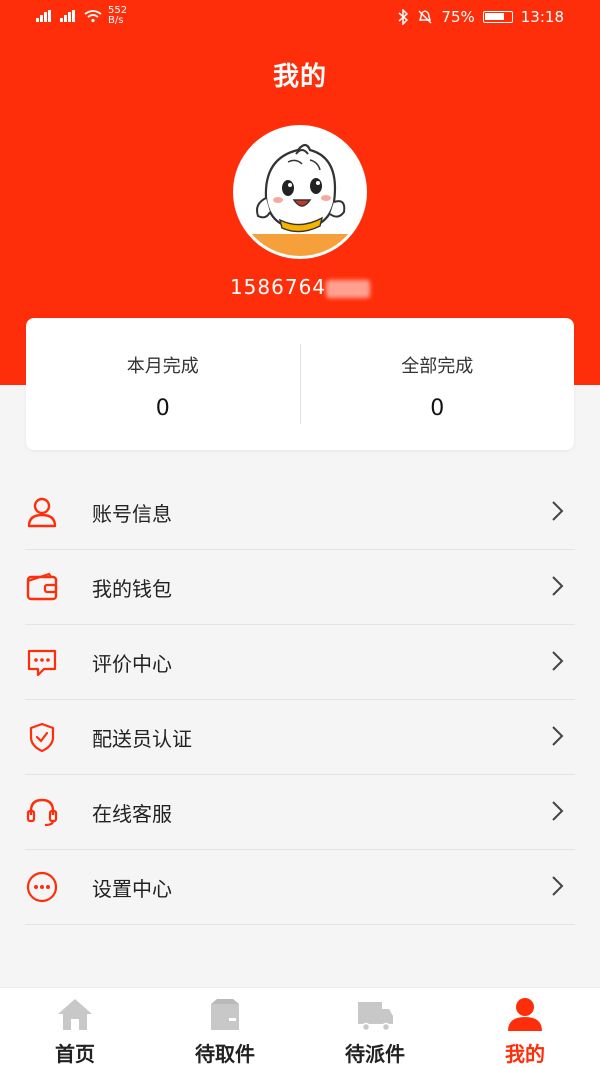 Image resolution: width=600 pixels, height=1067 pixels. I want to click on menu-item-courier-verify: 配送员认证, so click(300, 737).